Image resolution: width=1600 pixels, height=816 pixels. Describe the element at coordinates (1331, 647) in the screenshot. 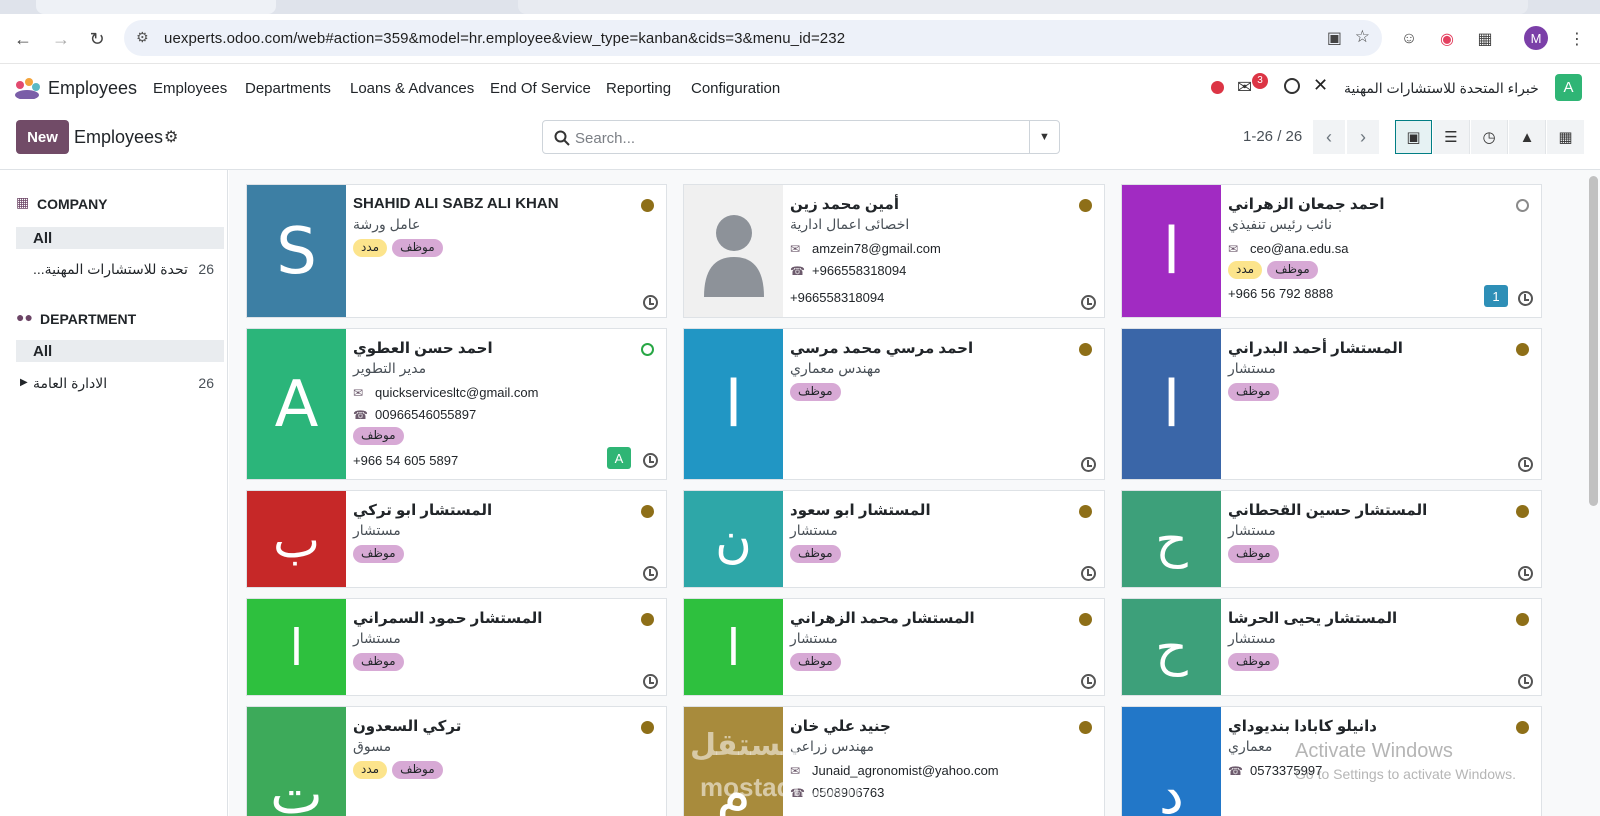

I see `employee-card: ح المستشار يحيى الحرشا مستشار موظف` at that location.